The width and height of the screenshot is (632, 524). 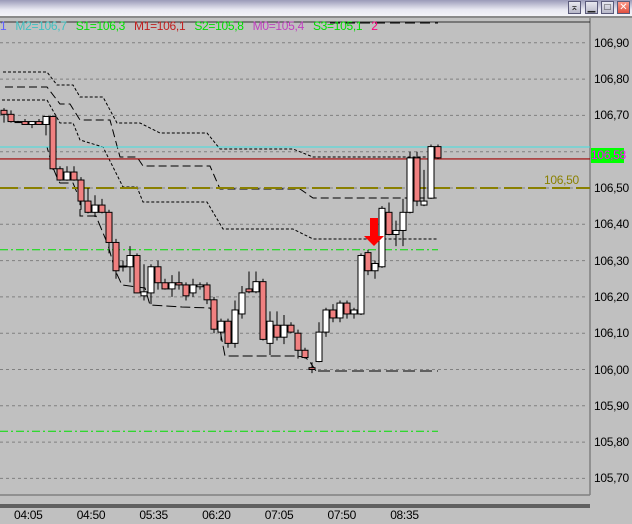 What do you see at coordinates (611, 188) in the screenshot?
I see `y-tick-label: 106,50` at bounding box center [611, 188].